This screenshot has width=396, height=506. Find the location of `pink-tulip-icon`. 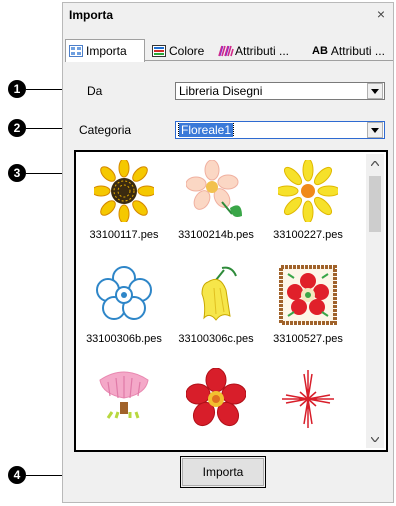

pink-tulip-icon is located at coordinates (124, 395).